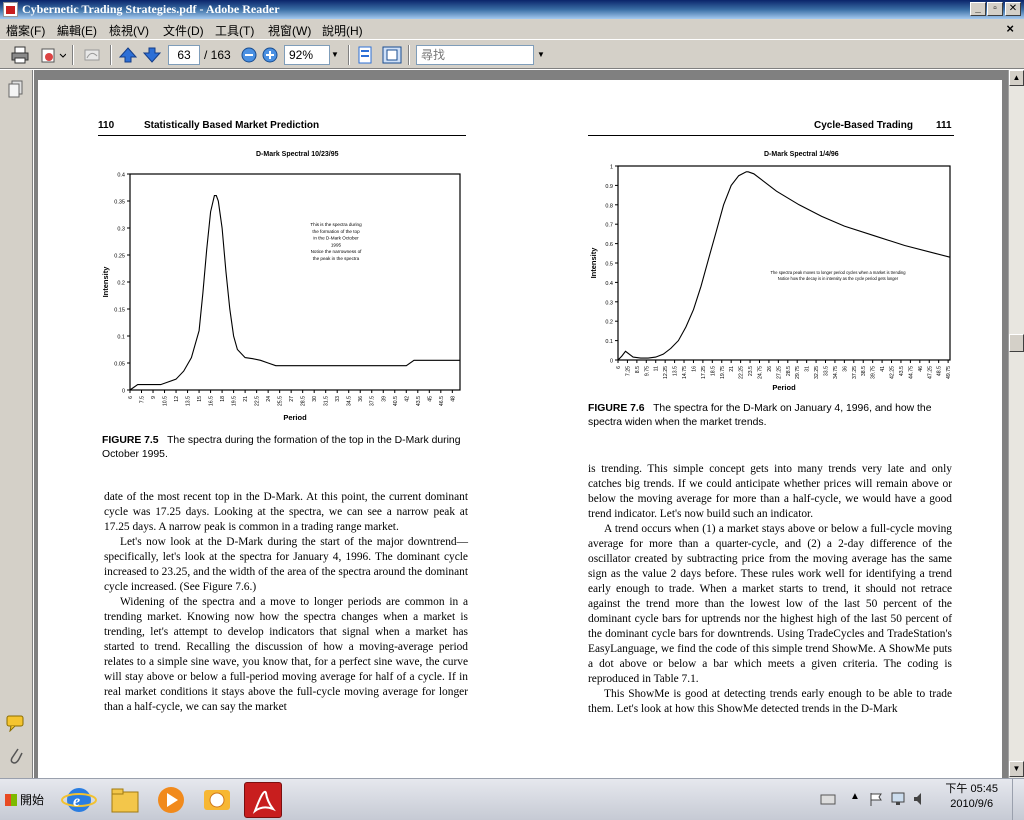  What do you see at coordinates (184, 55) in the screenshot?
I see `page-number-input: 63` at bounding box center [184, 55].